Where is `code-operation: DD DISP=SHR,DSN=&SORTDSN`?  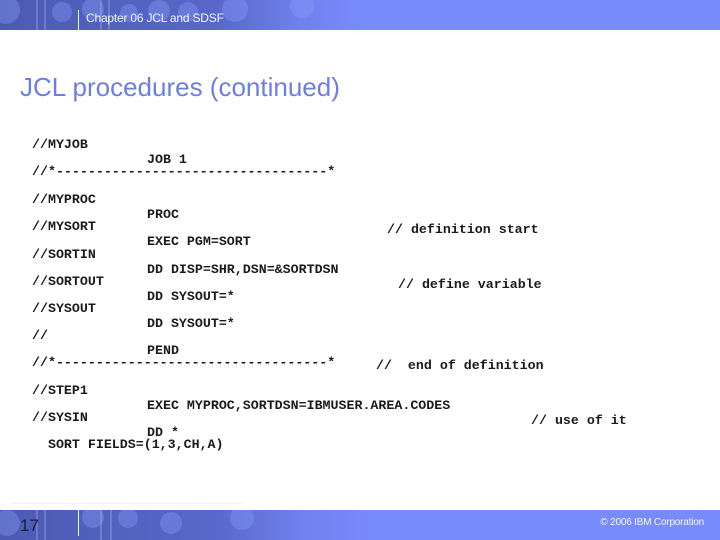
code-operation: DD DISP=SHR,DSN=&SORTDSN is located at coordinates (243, 269).